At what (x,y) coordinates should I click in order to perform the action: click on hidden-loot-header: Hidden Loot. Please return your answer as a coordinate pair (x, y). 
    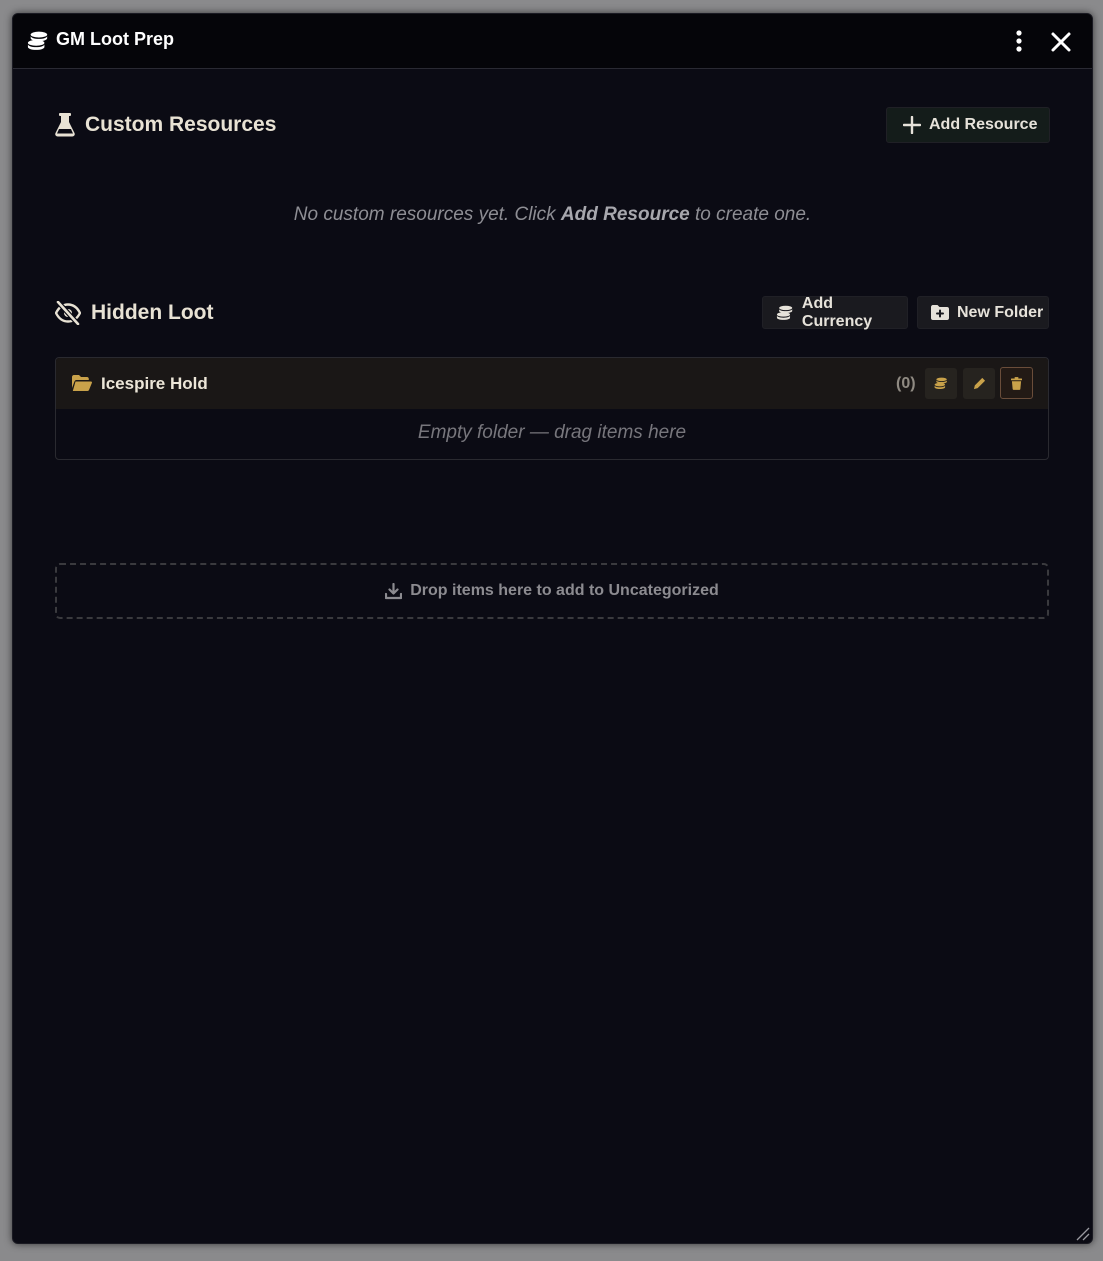
    Looking at the image, I should click on (134, 313).